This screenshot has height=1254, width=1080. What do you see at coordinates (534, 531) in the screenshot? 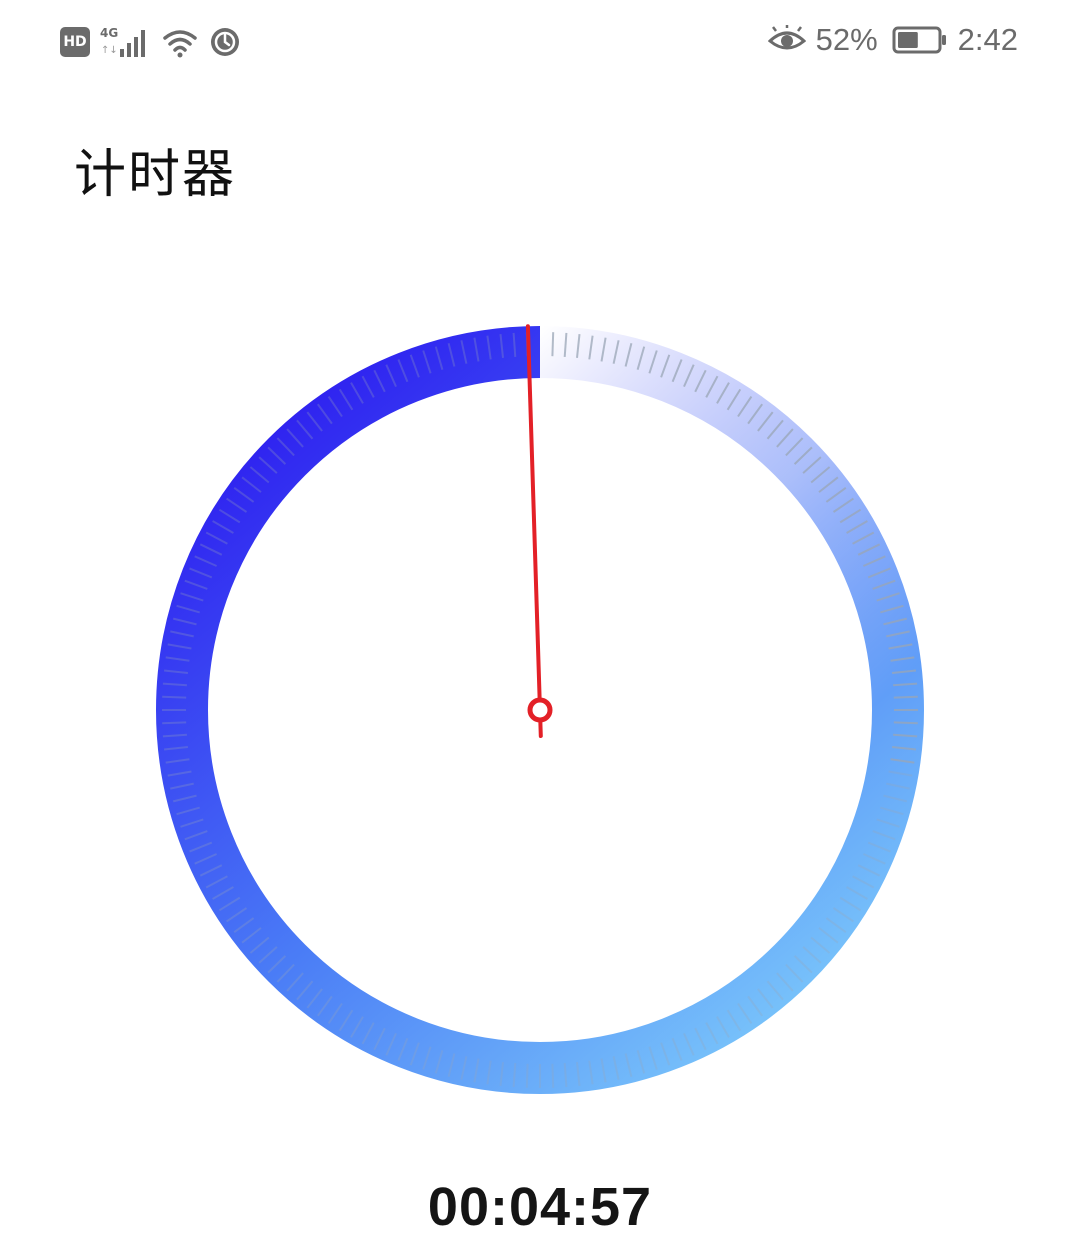
I see `hand-needle` at bounding box center [534, 531].